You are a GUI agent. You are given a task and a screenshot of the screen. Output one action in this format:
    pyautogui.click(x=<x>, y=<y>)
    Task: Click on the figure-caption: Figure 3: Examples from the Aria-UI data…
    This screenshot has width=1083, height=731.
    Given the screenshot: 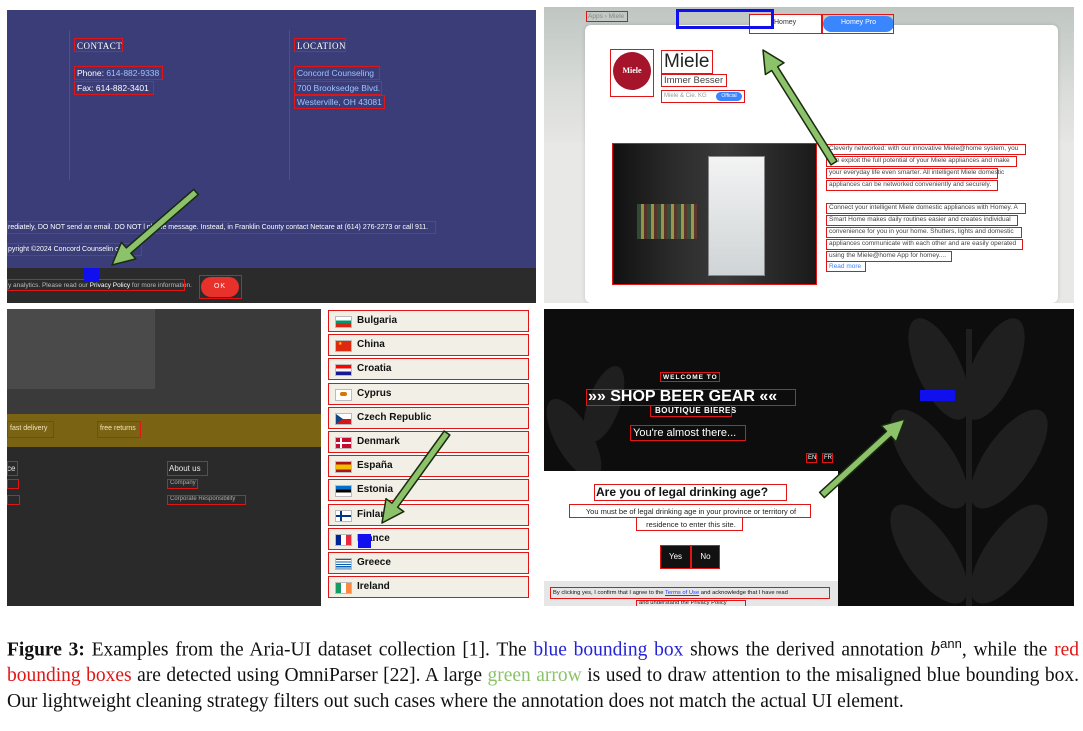 What is the action you would take?
    pyautogui.click(x=543, y=674)
    